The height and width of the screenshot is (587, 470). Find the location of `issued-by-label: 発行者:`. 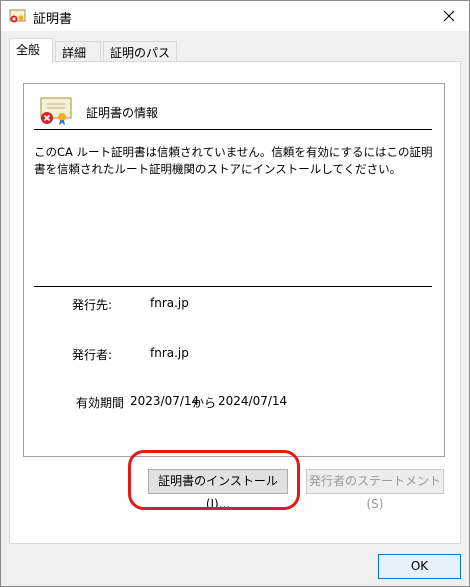

issued-by-label: 発行者: is located at coordinates (92, 355).